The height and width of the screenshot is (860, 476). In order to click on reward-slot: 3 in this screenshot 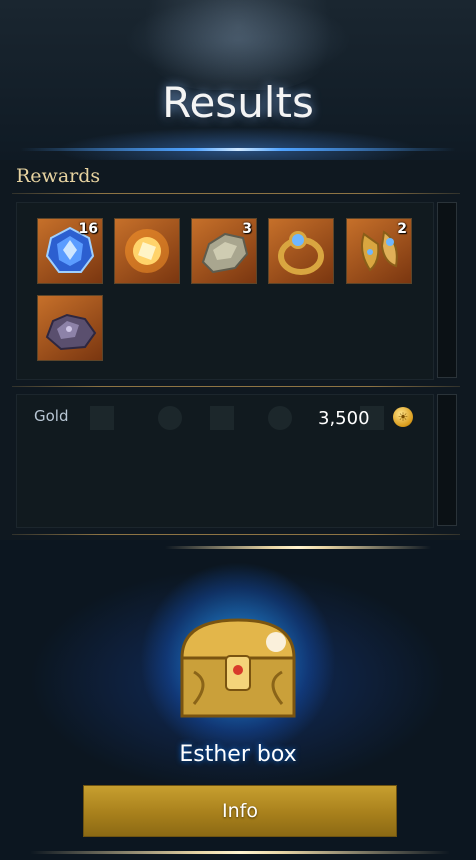, I will do `click(224, 251)`.